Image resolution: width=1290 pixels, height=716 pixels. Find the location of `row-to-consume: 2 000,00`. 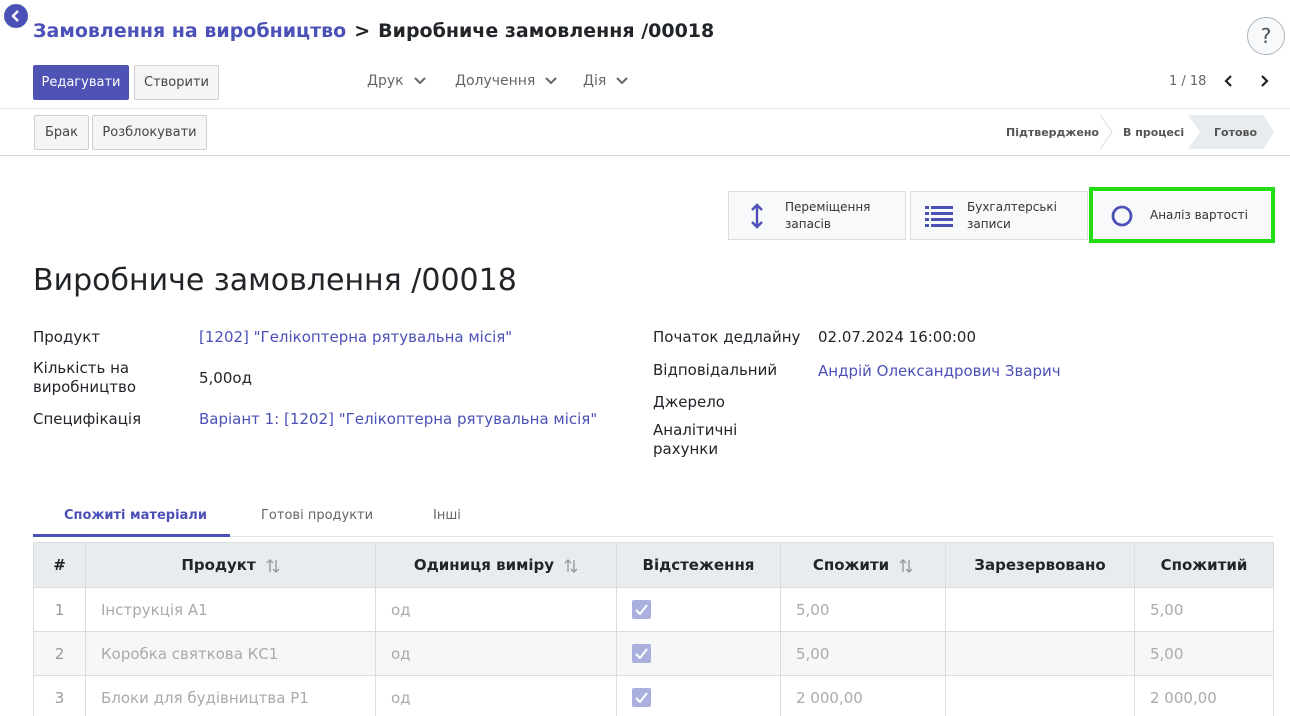

row-to-consume: 2 000,00 is located at coordinates (863, 695).